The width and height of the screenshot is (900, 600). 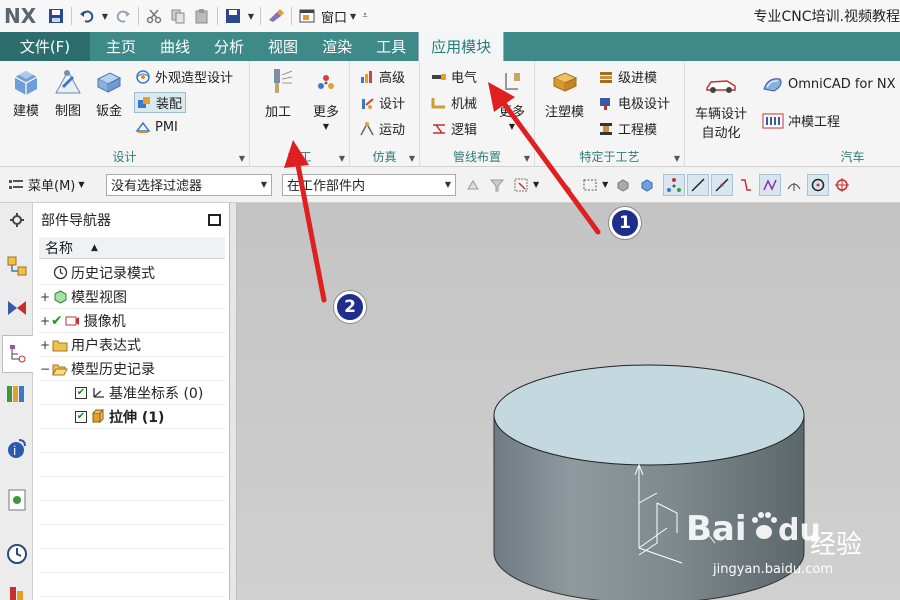 I want to click on point-on-curve-snap-icon, so click(x=842, y=185).